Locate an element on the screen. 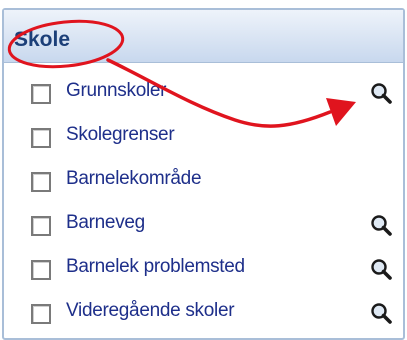 The height and width of the screenshot is (340, 407). list-item-skolegrenser: Skolegrenser is located at coordinates (203, 138).